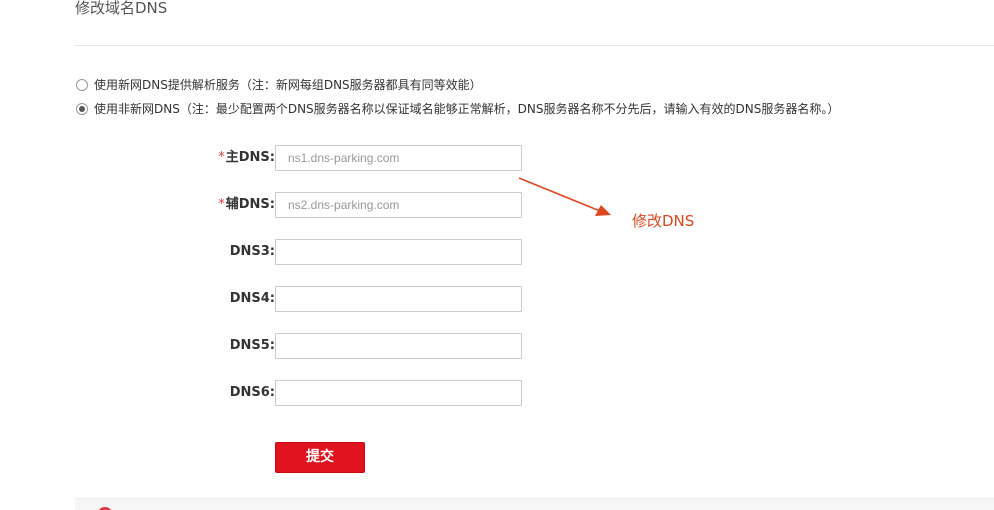 The width and height of the screenshot is (994, 510). I want to click on page-title: 修改域名DNS, so click(121, 8).